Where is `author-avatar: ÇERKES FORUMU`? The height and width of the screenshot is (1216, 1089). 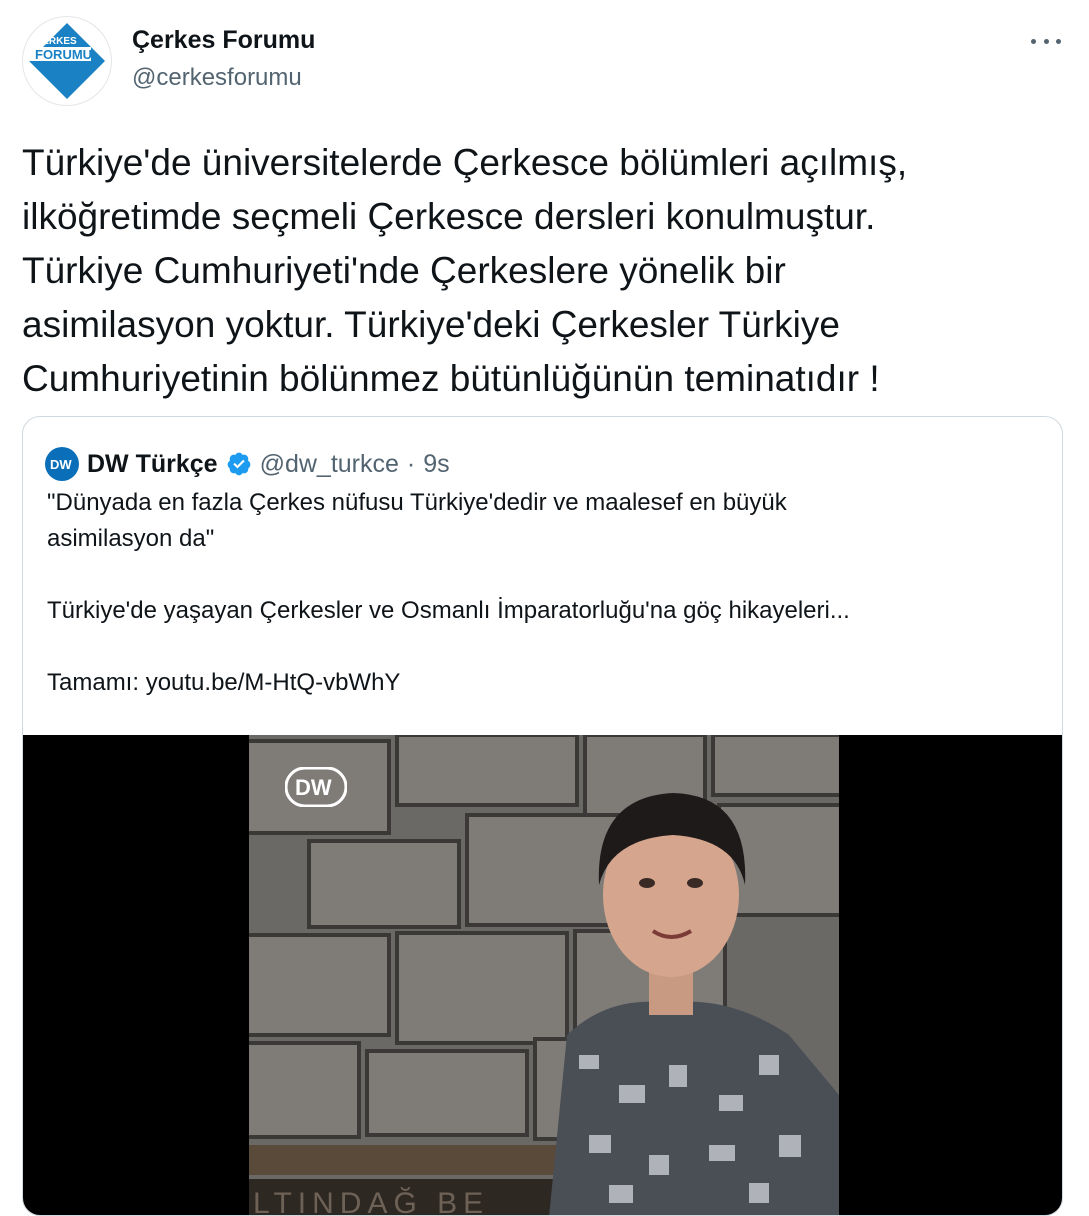 author-avatar: ÇERKES FORUMU is located at coordinates (67, 61).